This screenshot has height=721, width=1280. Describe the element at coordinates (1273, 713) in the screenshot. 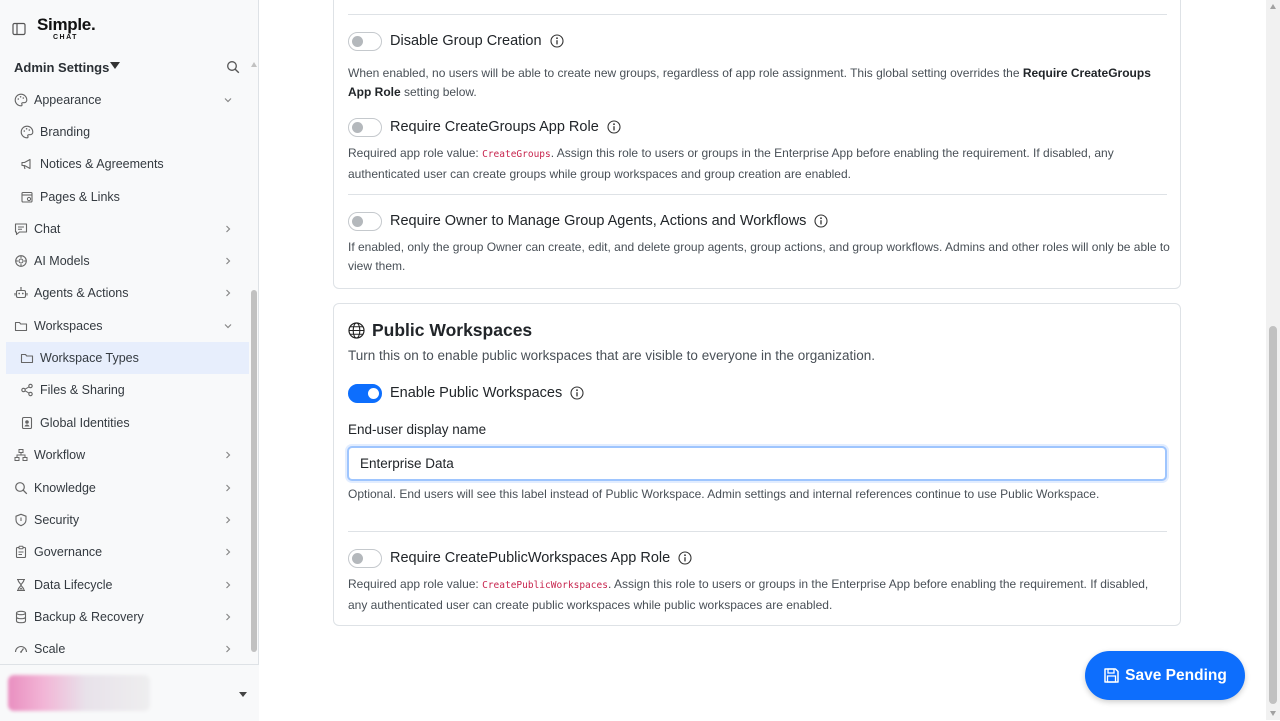

I see `scroll-down-icon` at that location.